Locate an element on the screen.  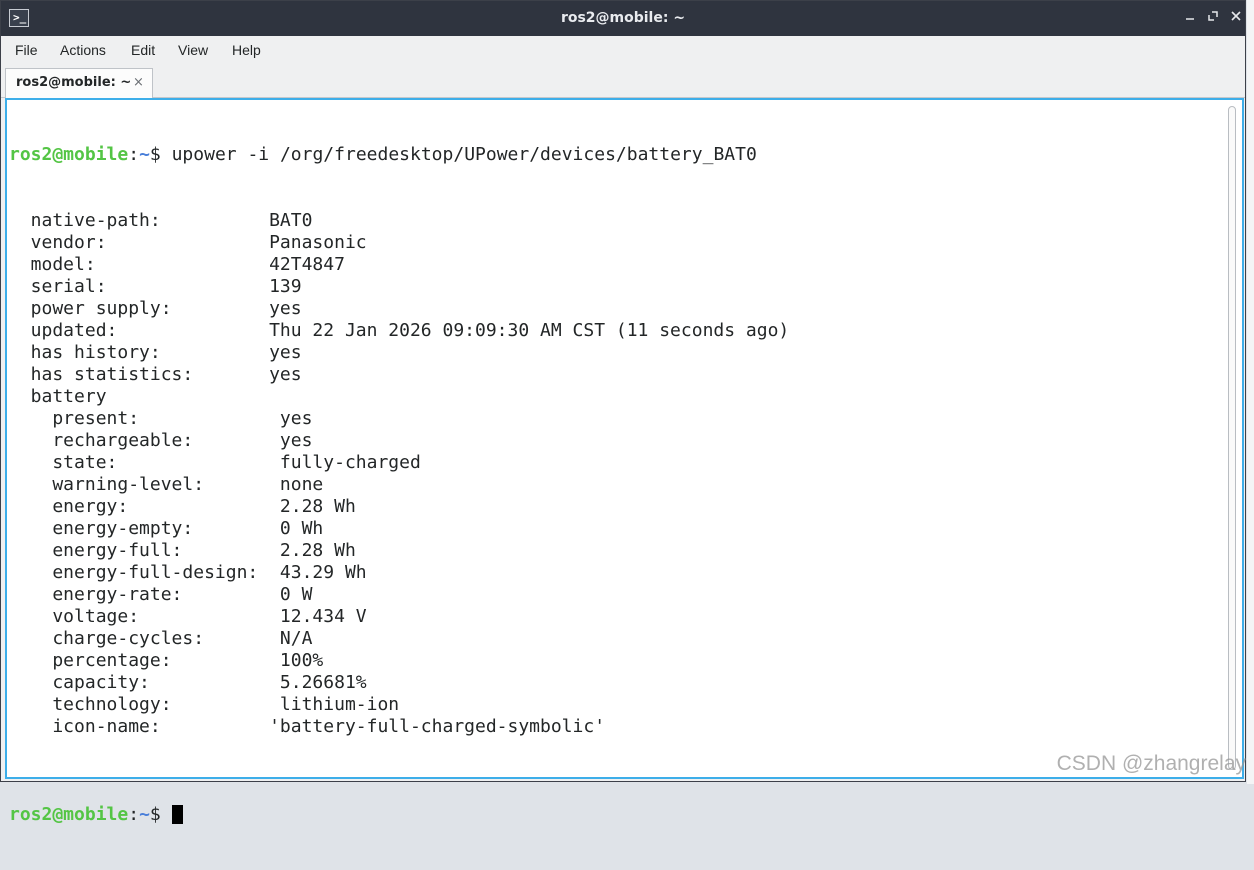
output-line: energy-full-design: 43.29 Wh is located at coordinates (399, 573).